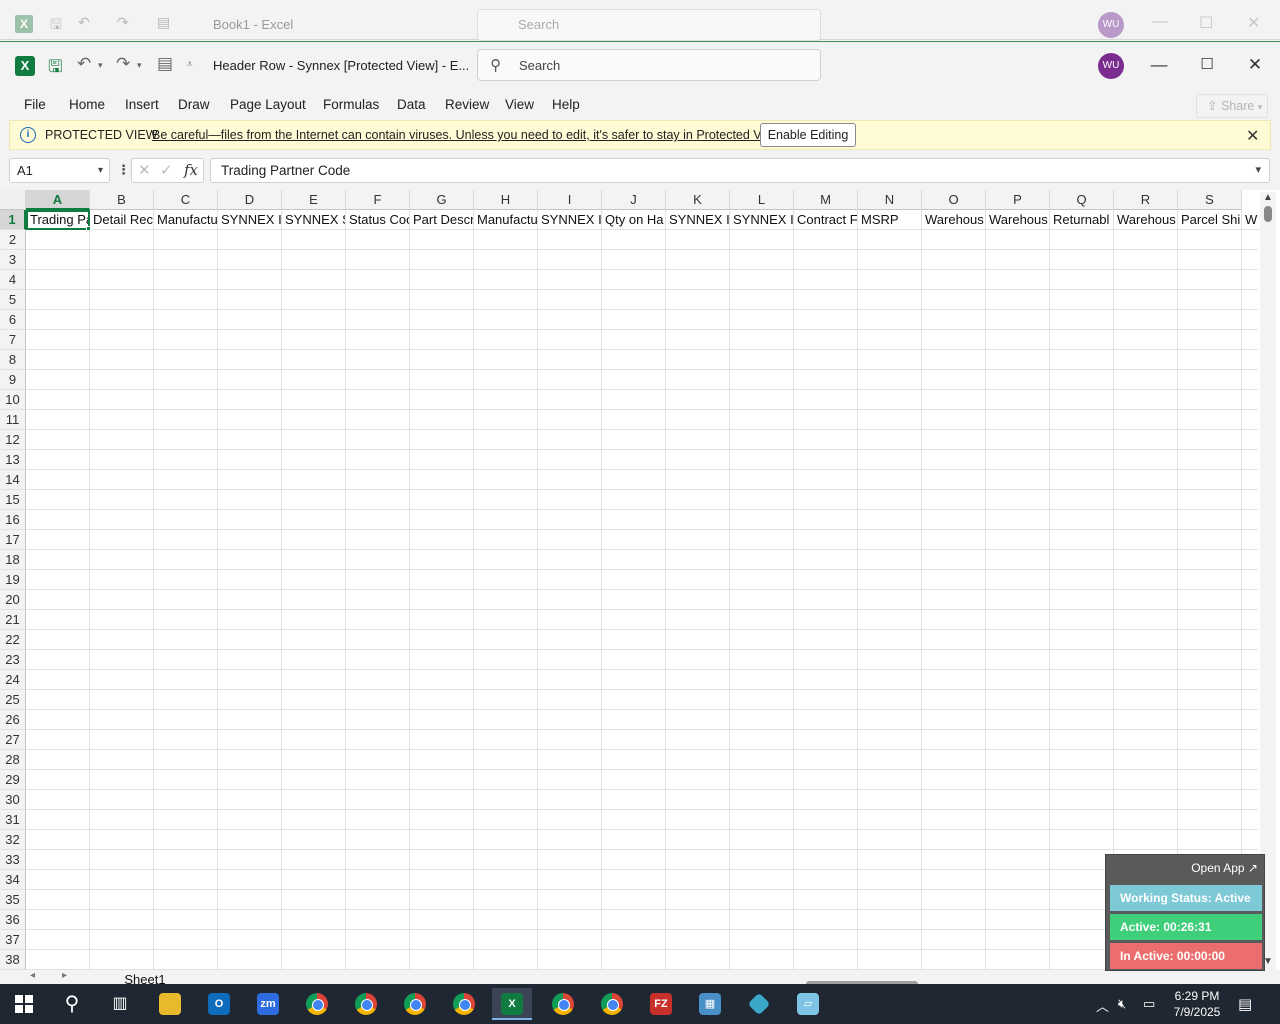 This screenshot has height=1024, width=1280. Describe the element at coordinates (166, 170) in the screenshot. I see `enter-icon: ✓` at that location.